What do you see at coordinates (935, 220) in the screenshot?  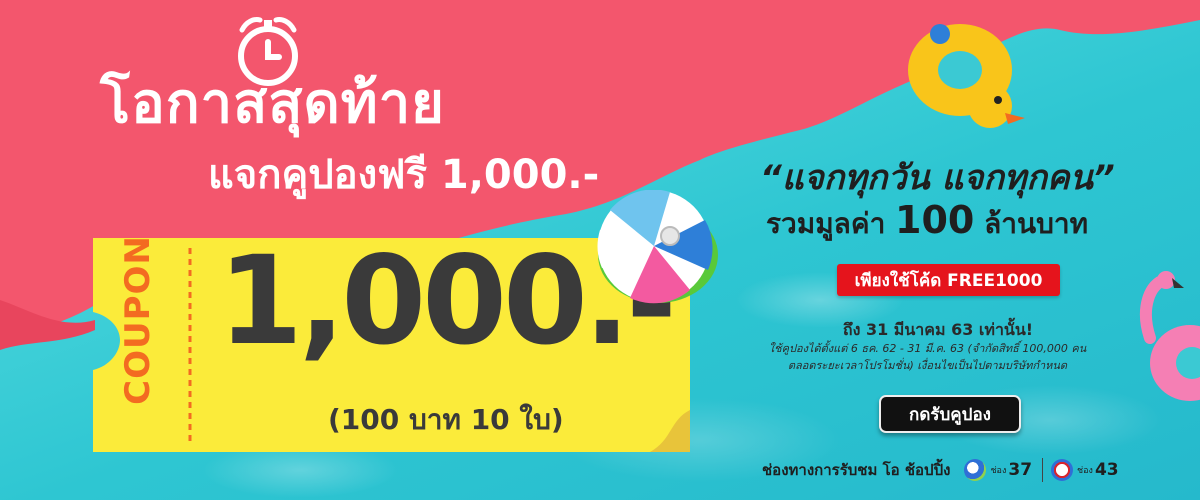 I see `total-number: 100` at bounding box center [935, 220].